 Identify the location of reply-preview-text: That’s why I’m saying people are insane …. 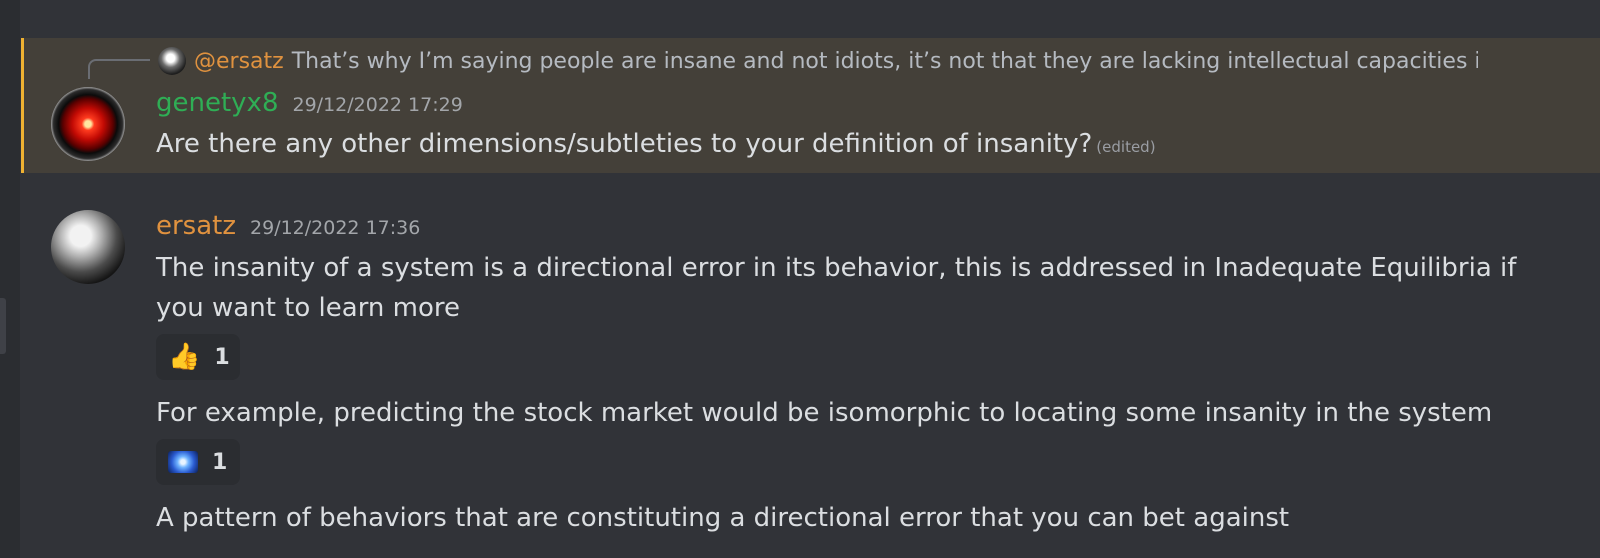
(884, 61).